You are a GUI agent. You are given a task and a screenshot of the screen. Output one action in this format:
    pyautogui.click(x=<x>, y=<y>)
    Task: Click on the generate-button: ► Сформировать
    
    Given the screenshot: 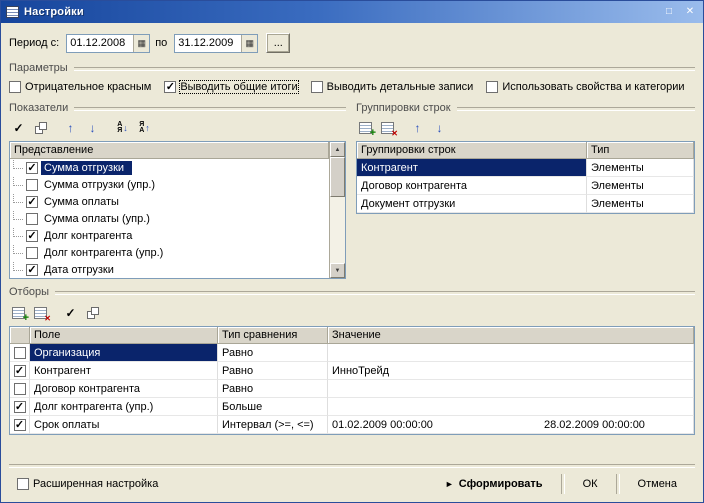 What is the action you would take?
    pyautogui.click(x=494, y=484)
    